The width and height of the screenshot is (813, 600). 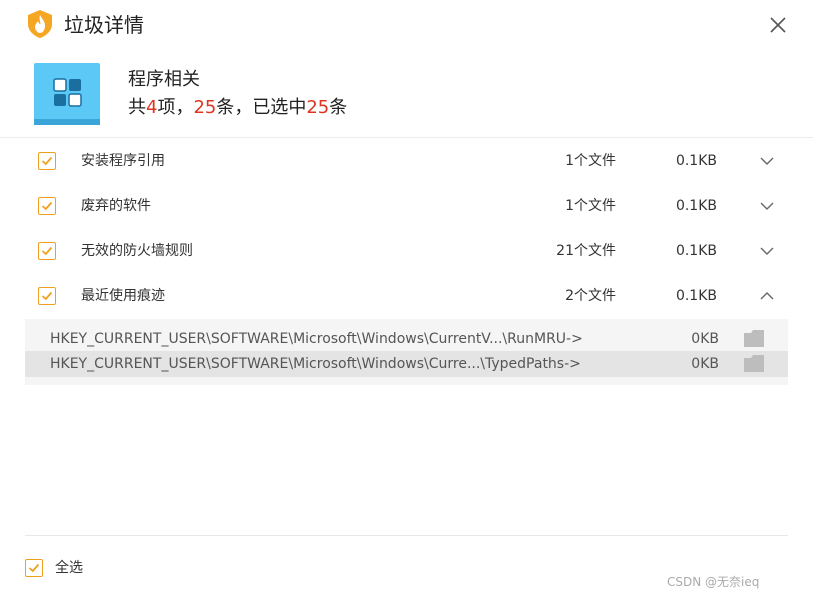 I want to click on item-name: 废弃的软件, so click(x=116, y=206).